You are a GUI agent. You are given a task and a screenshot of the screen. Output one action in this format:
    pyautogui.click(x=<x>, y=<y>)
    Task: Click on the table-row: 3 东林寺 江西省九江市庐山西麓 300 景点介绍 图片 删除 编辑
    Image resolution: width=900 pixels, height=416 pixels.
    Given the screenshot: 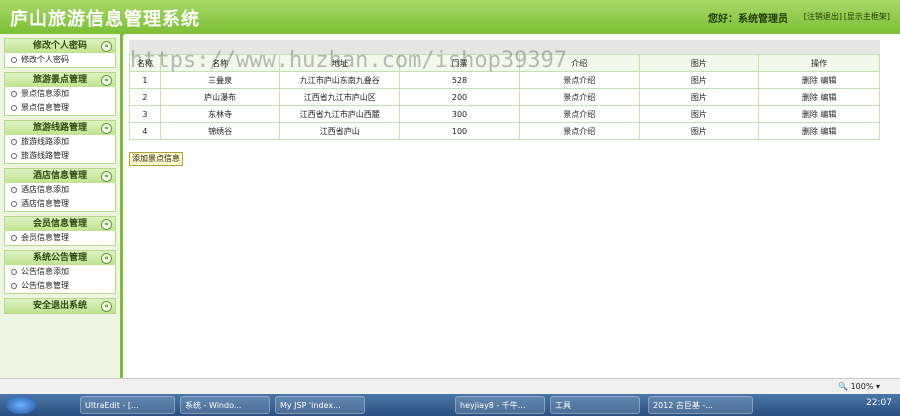 What is the action you would take?
    pyautogui.click(x=504, y=114)
    